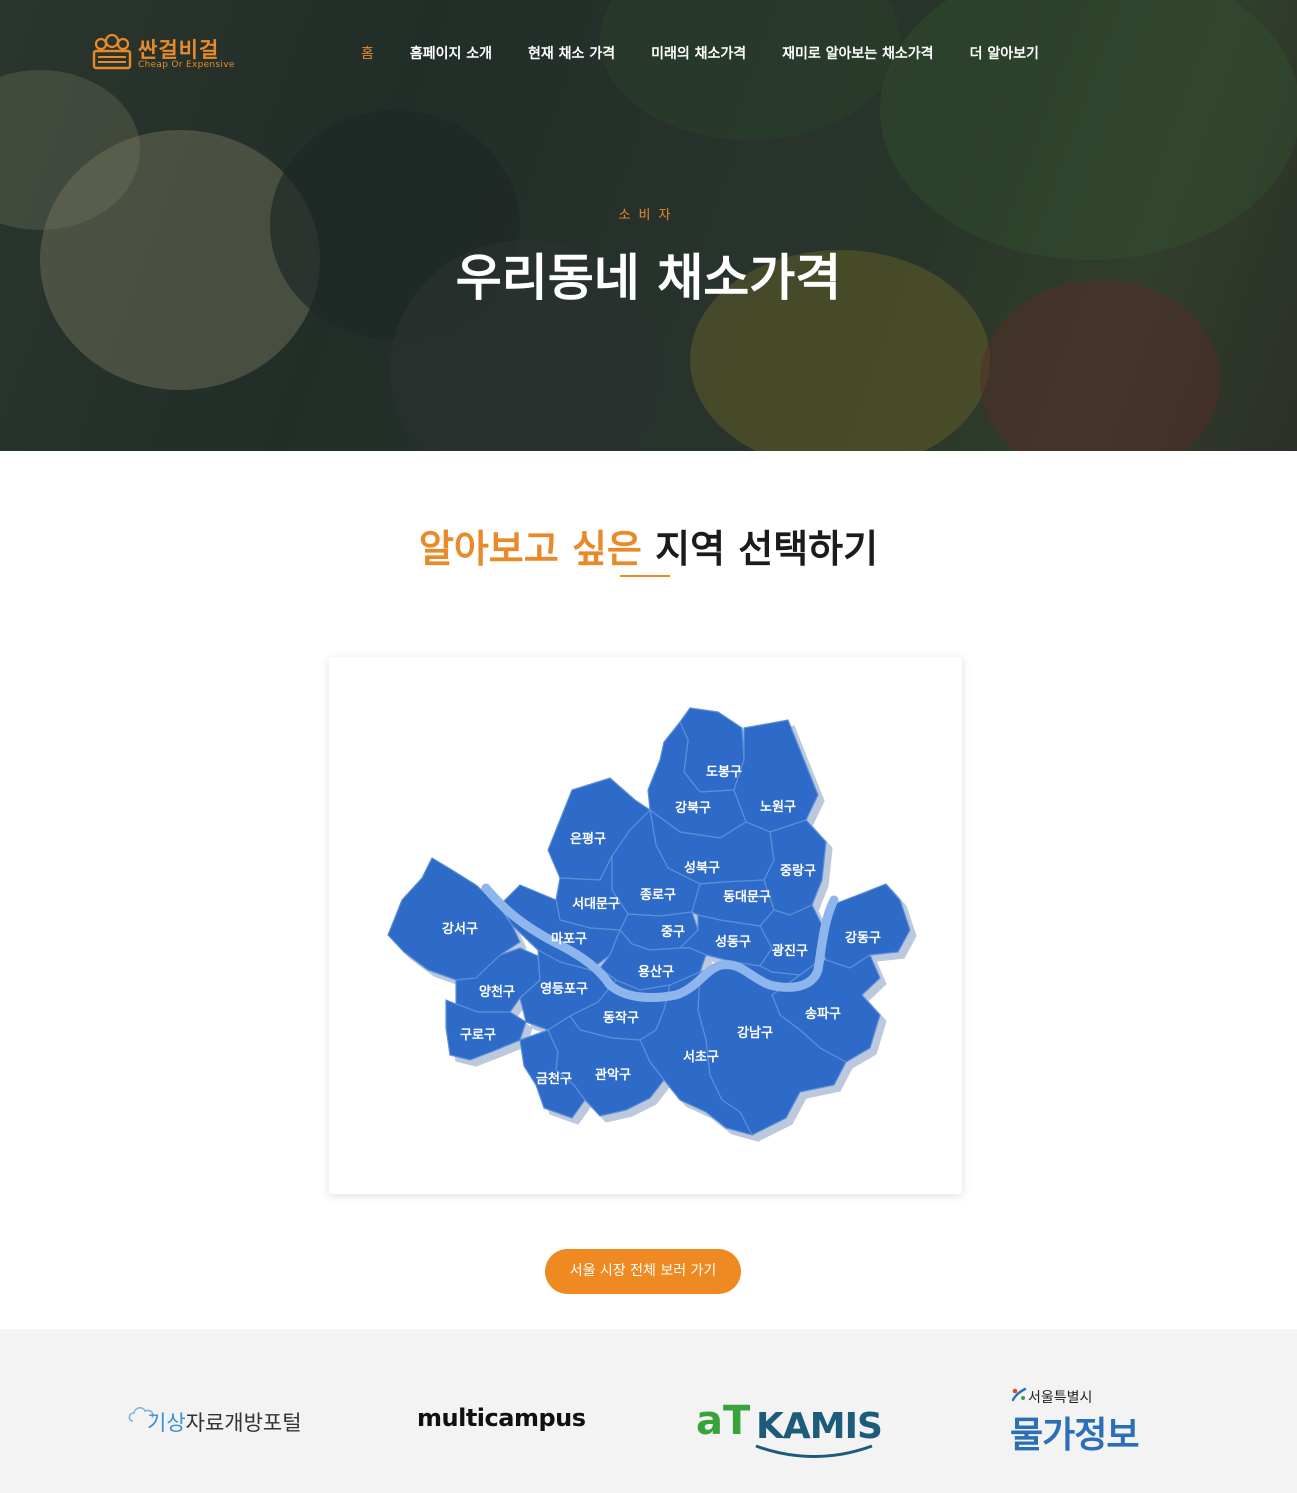  Describe the element at coordinates (569, 939) in the screenshot. I see `district-label-mapo: 마포구` at that location.